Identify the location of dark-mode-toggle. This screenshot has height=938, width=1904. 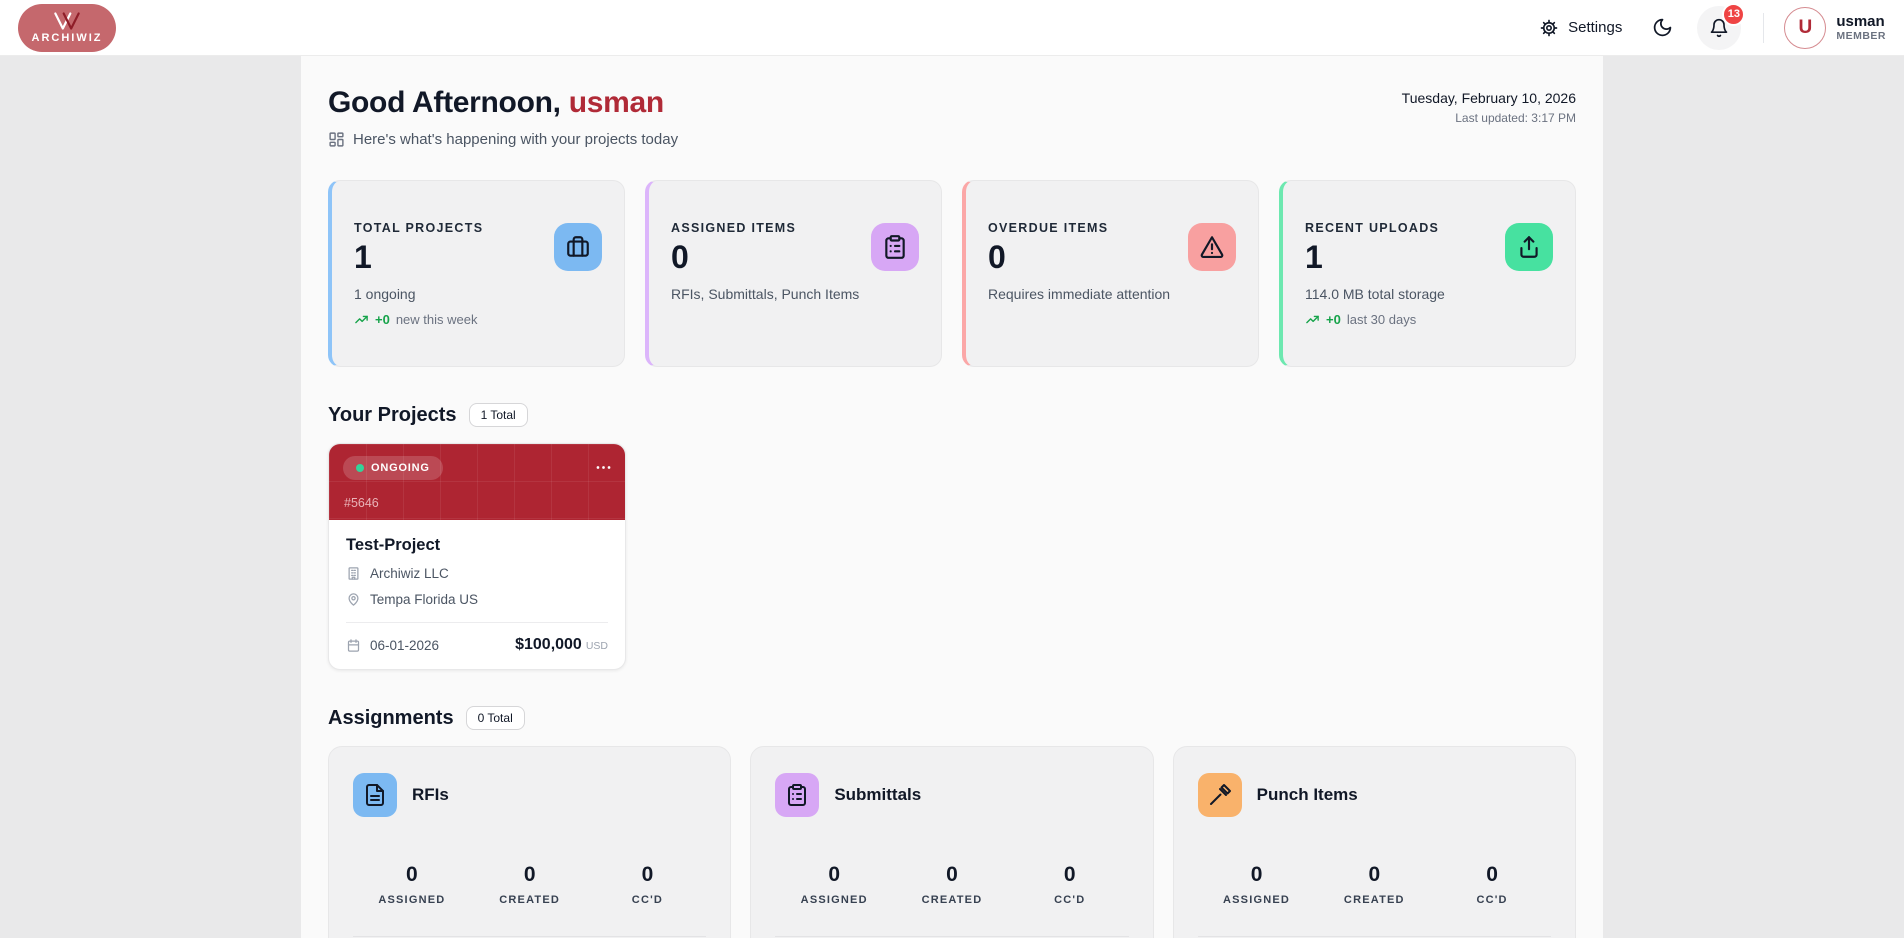
(1662, 27).